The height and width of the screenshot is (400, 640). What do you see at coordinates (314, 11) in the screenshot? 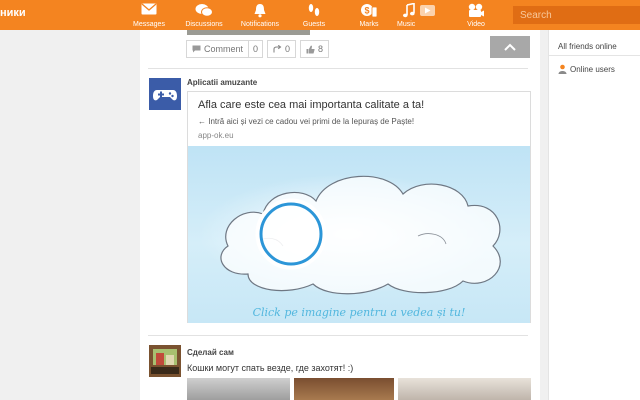
I see `footprints-icon` at bounding box center [314, 11].